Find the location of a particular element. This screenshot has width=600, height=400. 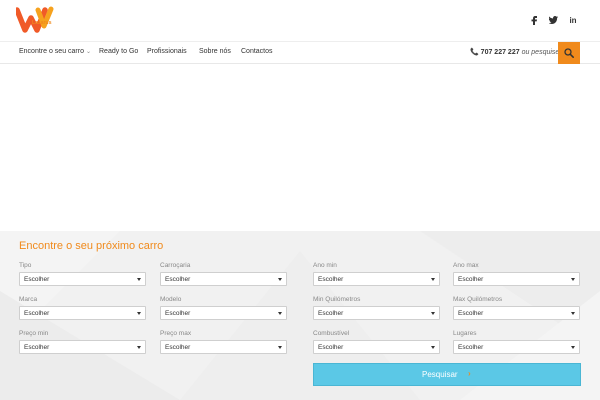

search-button is located at coordinates (569, 53).